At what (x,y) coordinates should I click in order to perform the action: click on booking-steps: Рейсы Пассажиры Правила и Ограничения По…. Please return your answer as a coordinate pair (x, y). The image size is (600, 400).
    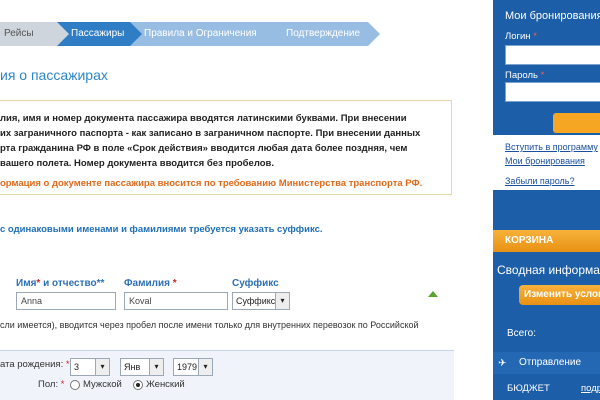
    Looking at the image, I should click on (190, 34).